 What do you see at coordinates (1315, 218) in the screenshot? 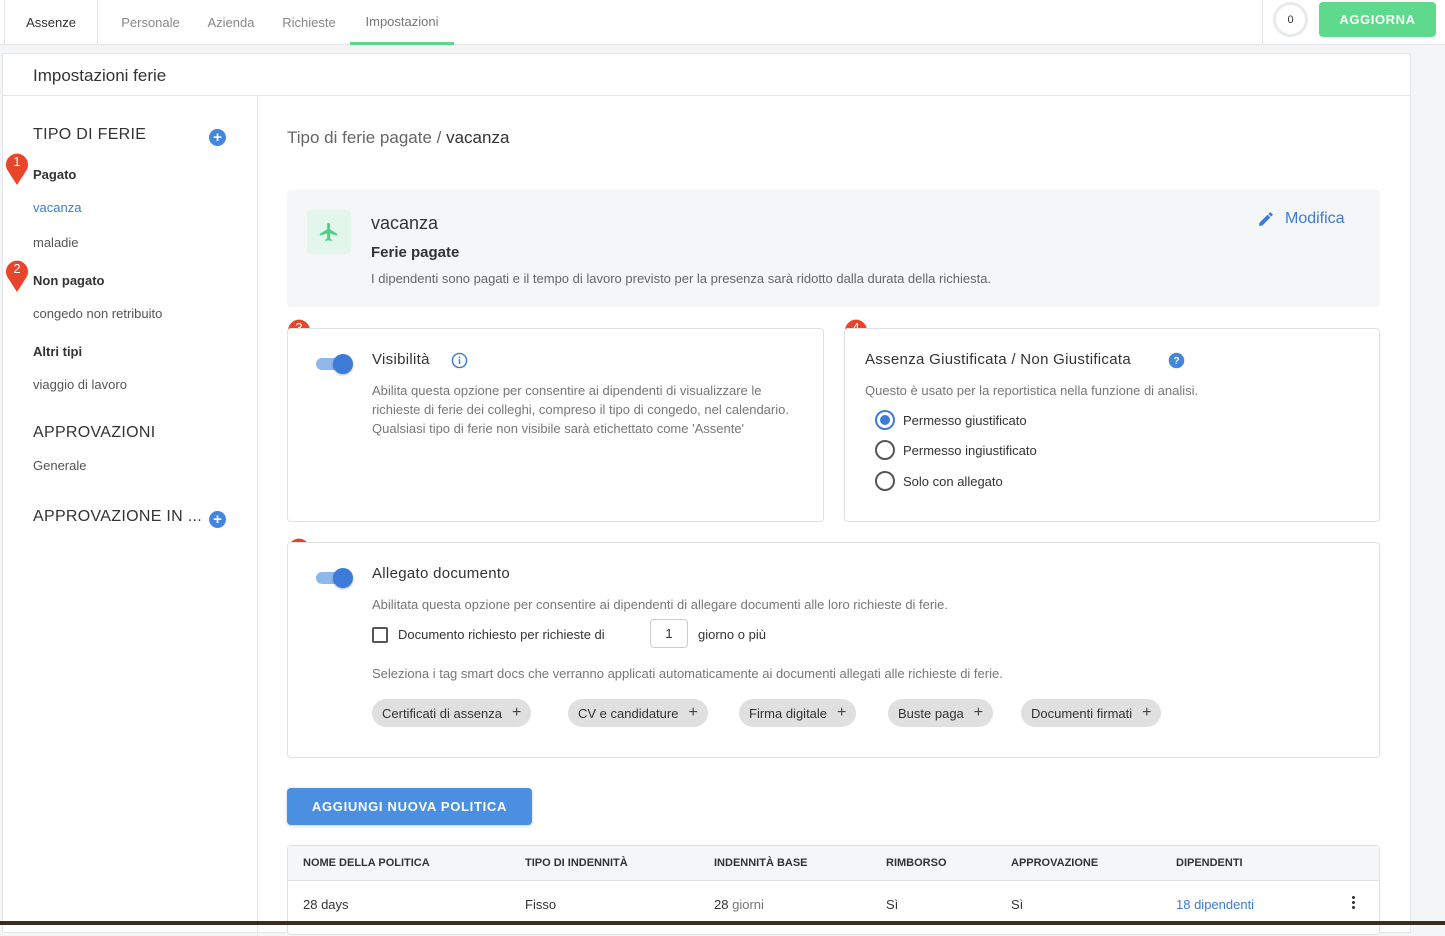
I see `edit-label: Modifica` at bounding box center [1315, 218].